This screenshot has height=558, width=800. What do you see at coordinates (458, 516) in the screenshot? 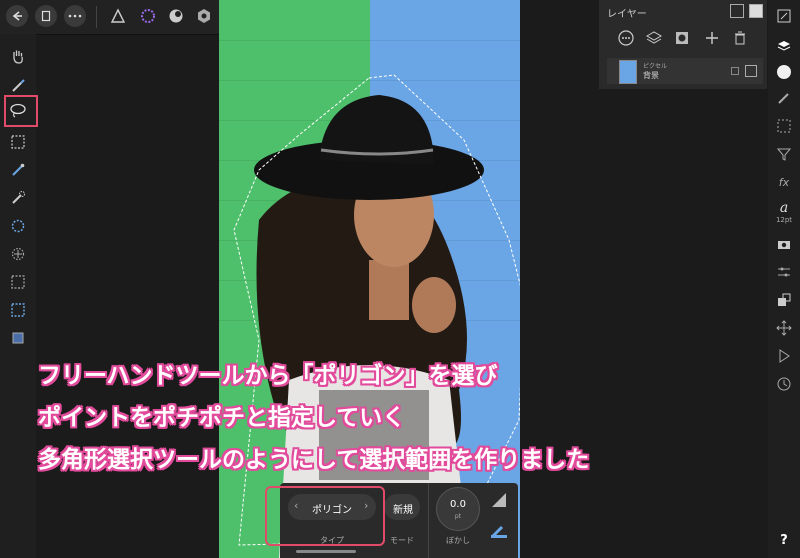
I see `feather-unit: pt` at bounding box center [458, 516].